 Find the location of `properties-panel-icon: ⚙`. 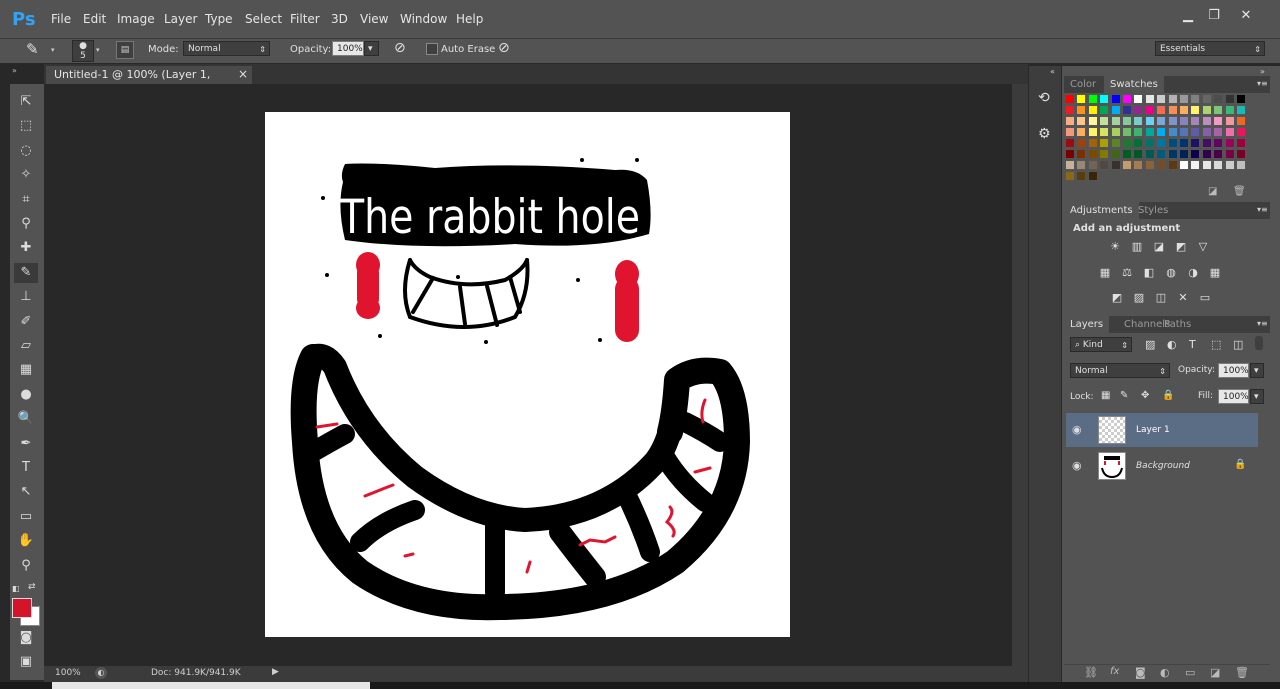

properties-panel-icon: ⚙ is located at coordinates (1044, 134).